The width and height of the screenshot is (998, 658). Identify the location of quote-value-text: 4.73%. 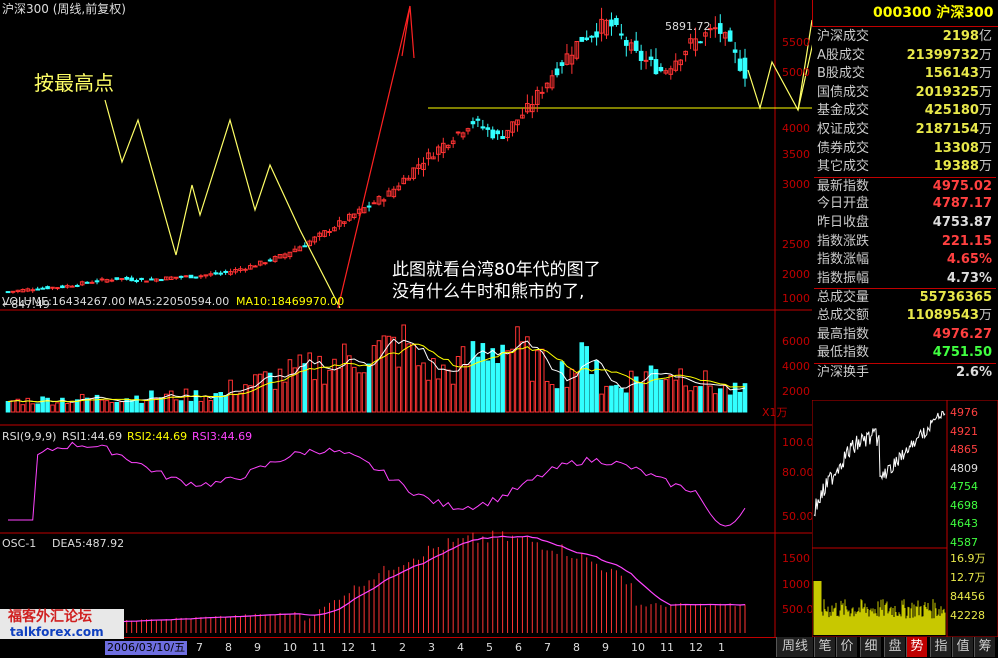
(969, 278).